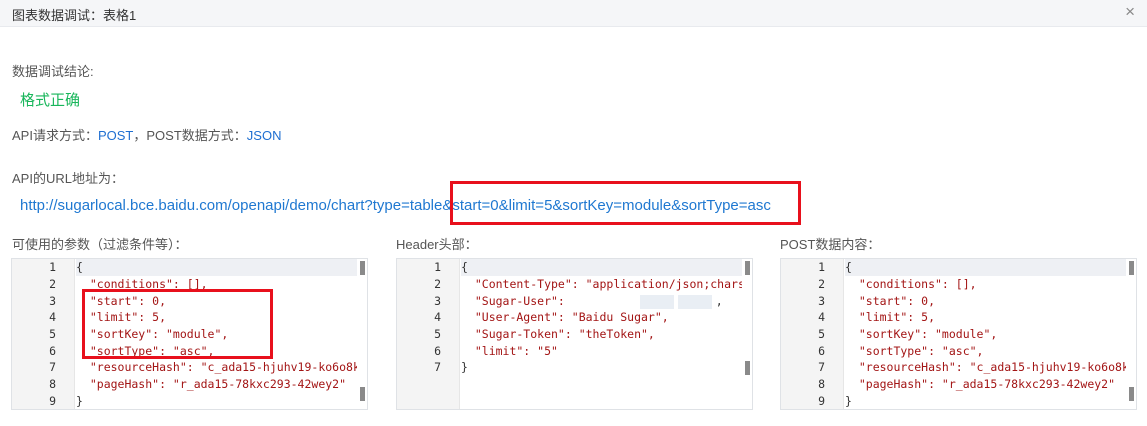  I want to click on params-label: 可使用的参数（过滤条件等）：, so click(100, 244).